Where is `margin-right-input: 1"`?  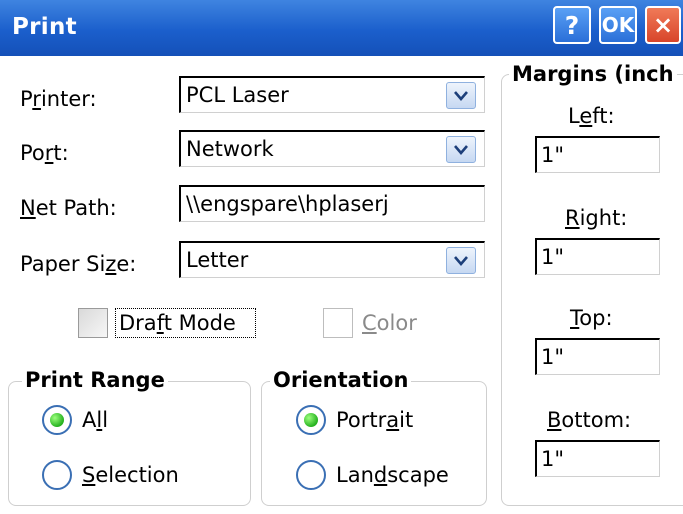 margin-right-input: 1" is located at coordinates (597, 256).